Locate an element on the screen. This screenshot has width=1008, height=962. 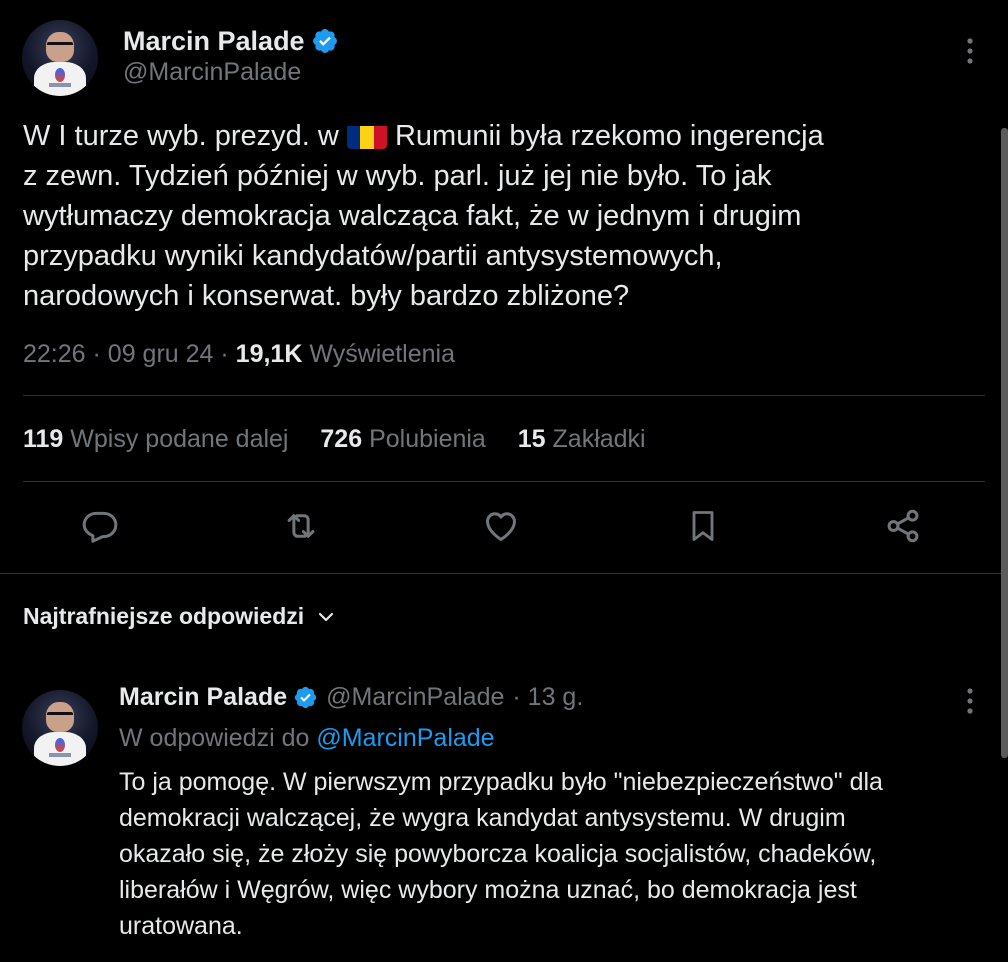
likes-label: Polubienia is located at coordinates (427, 439).